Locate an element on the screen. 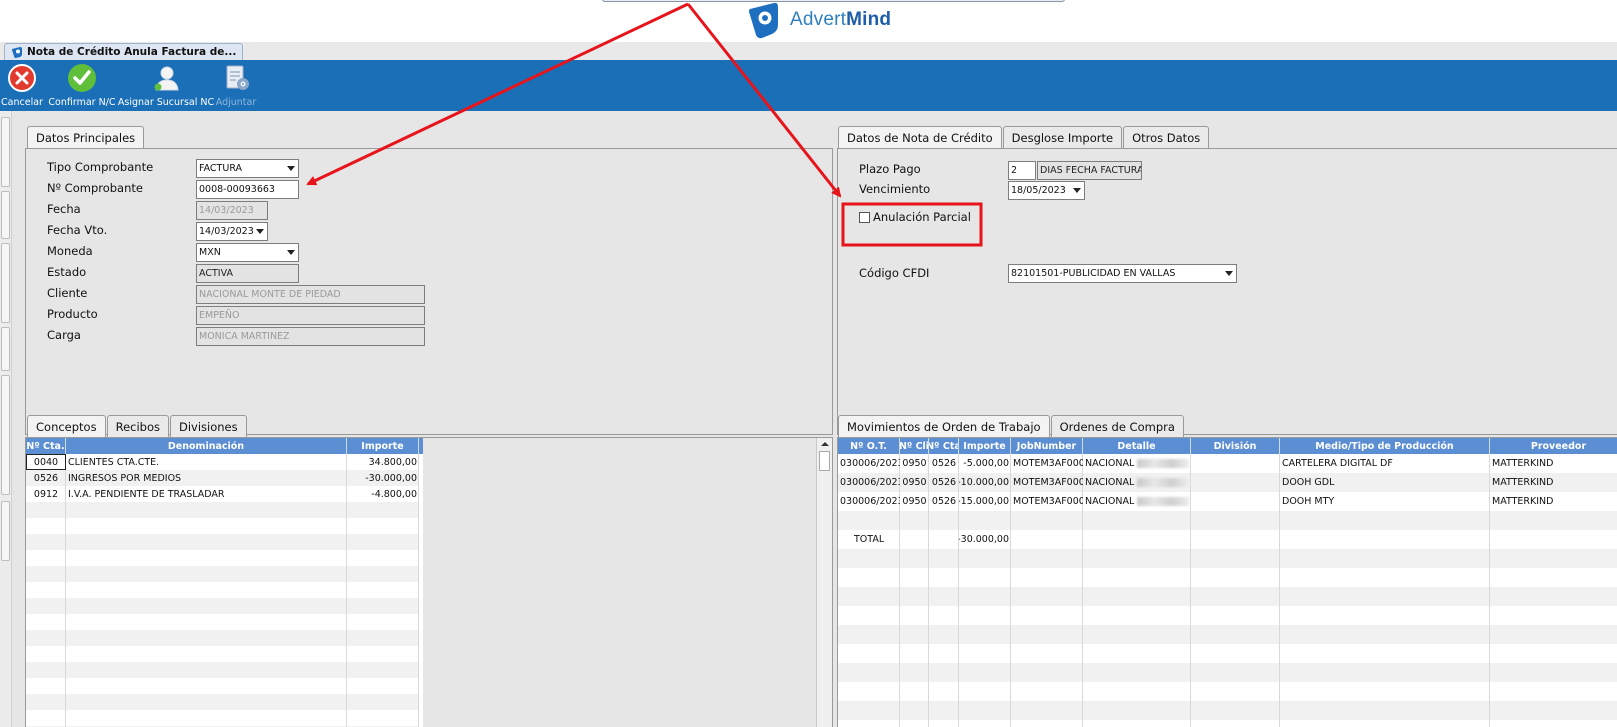  vencimiento-date-picker: 18/05/2023 is located at coordinates (1046, 190).